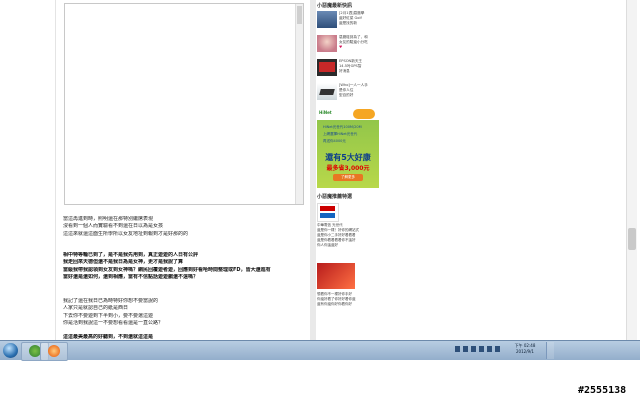 The image size is (640, 400). Describe the element at coordinates (473, 349) in the screenshot. I see `tray-monitor-icon` at that location.